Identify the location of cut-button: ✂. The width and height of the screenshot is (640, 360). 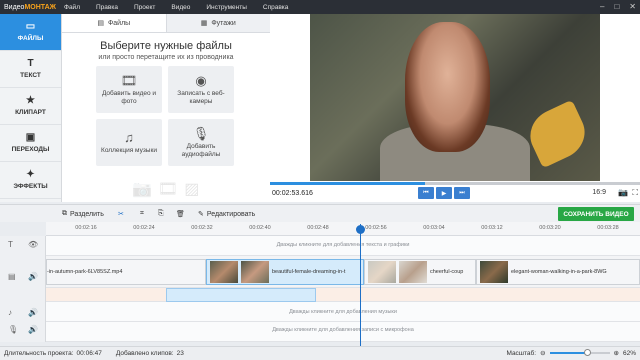
(121, 214).